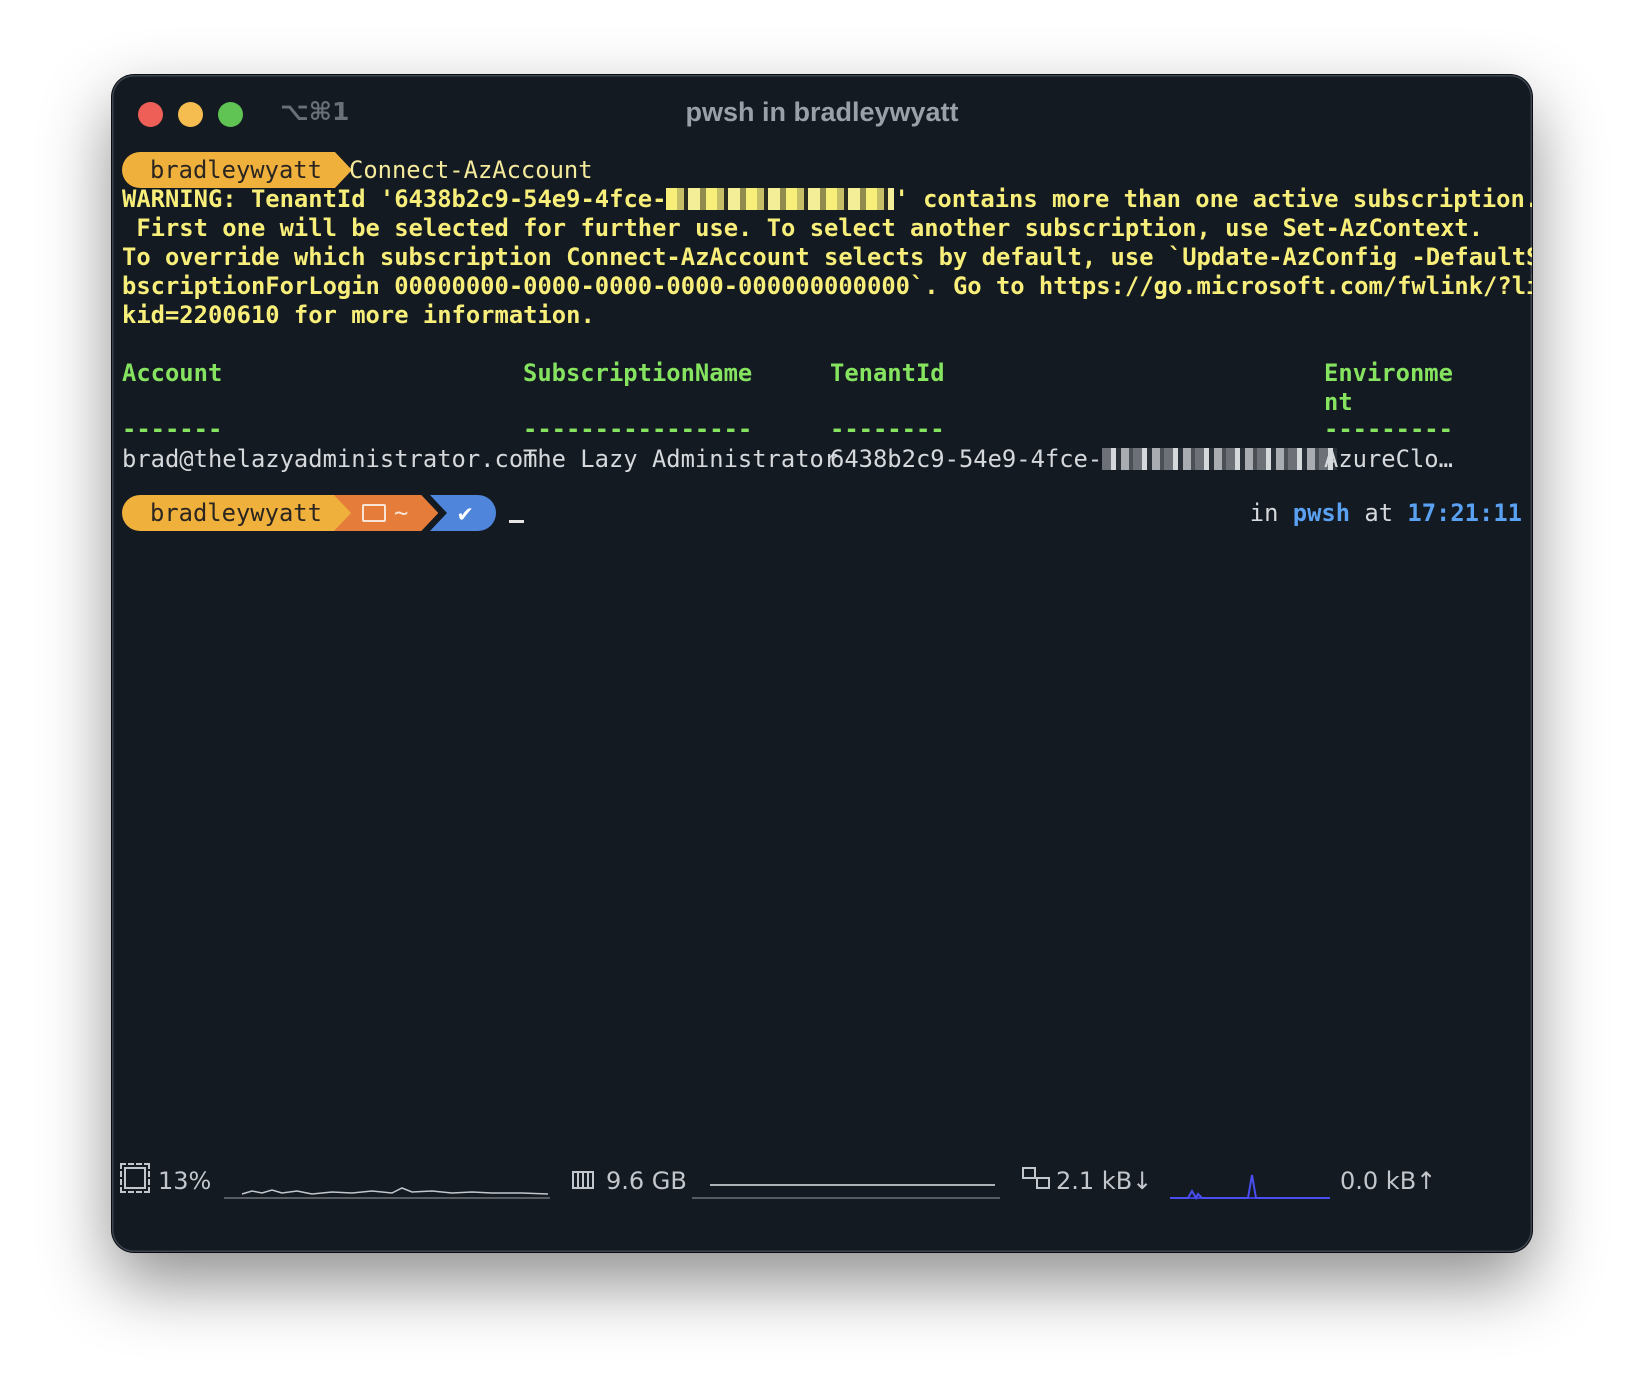 Image resolution: width=1644 pixels, height=1400 pixels. I want to click on cpu-value: 13%, so click(185, 1181).